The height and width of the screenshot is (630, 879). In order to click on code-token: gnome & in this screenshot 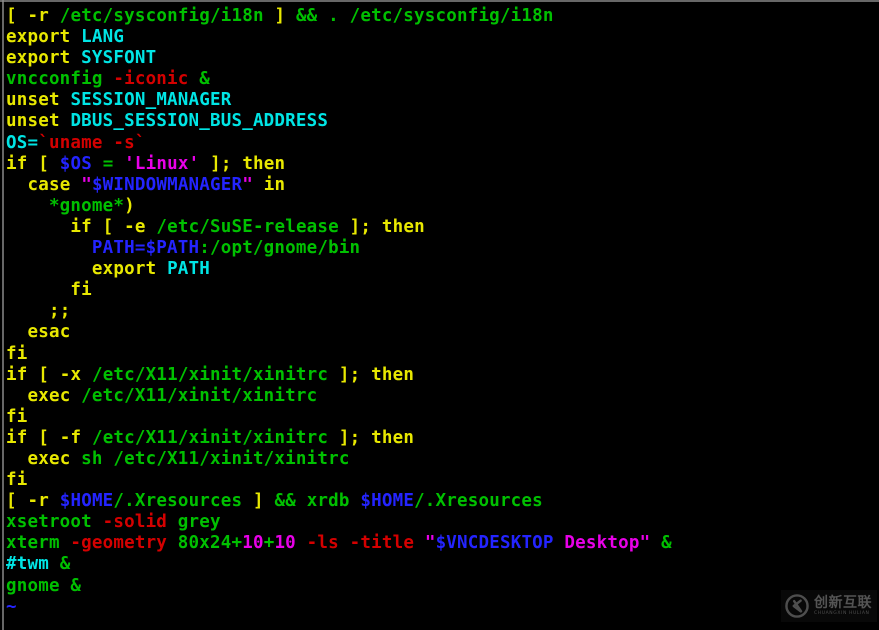, I will do `click(44, 585)`.